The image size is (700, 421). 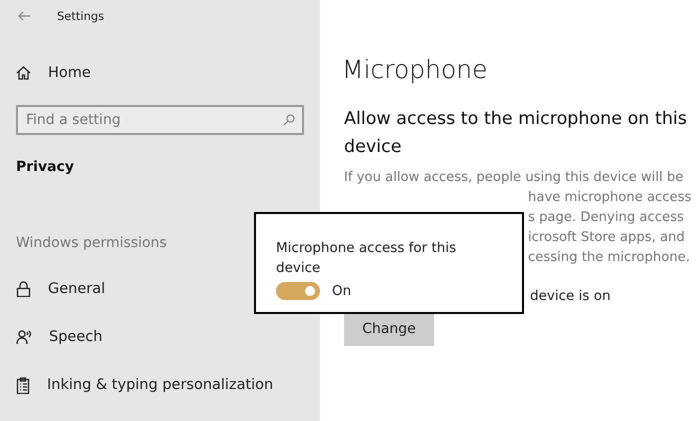 I want to click on search-icon, so click(x=289, y=120).